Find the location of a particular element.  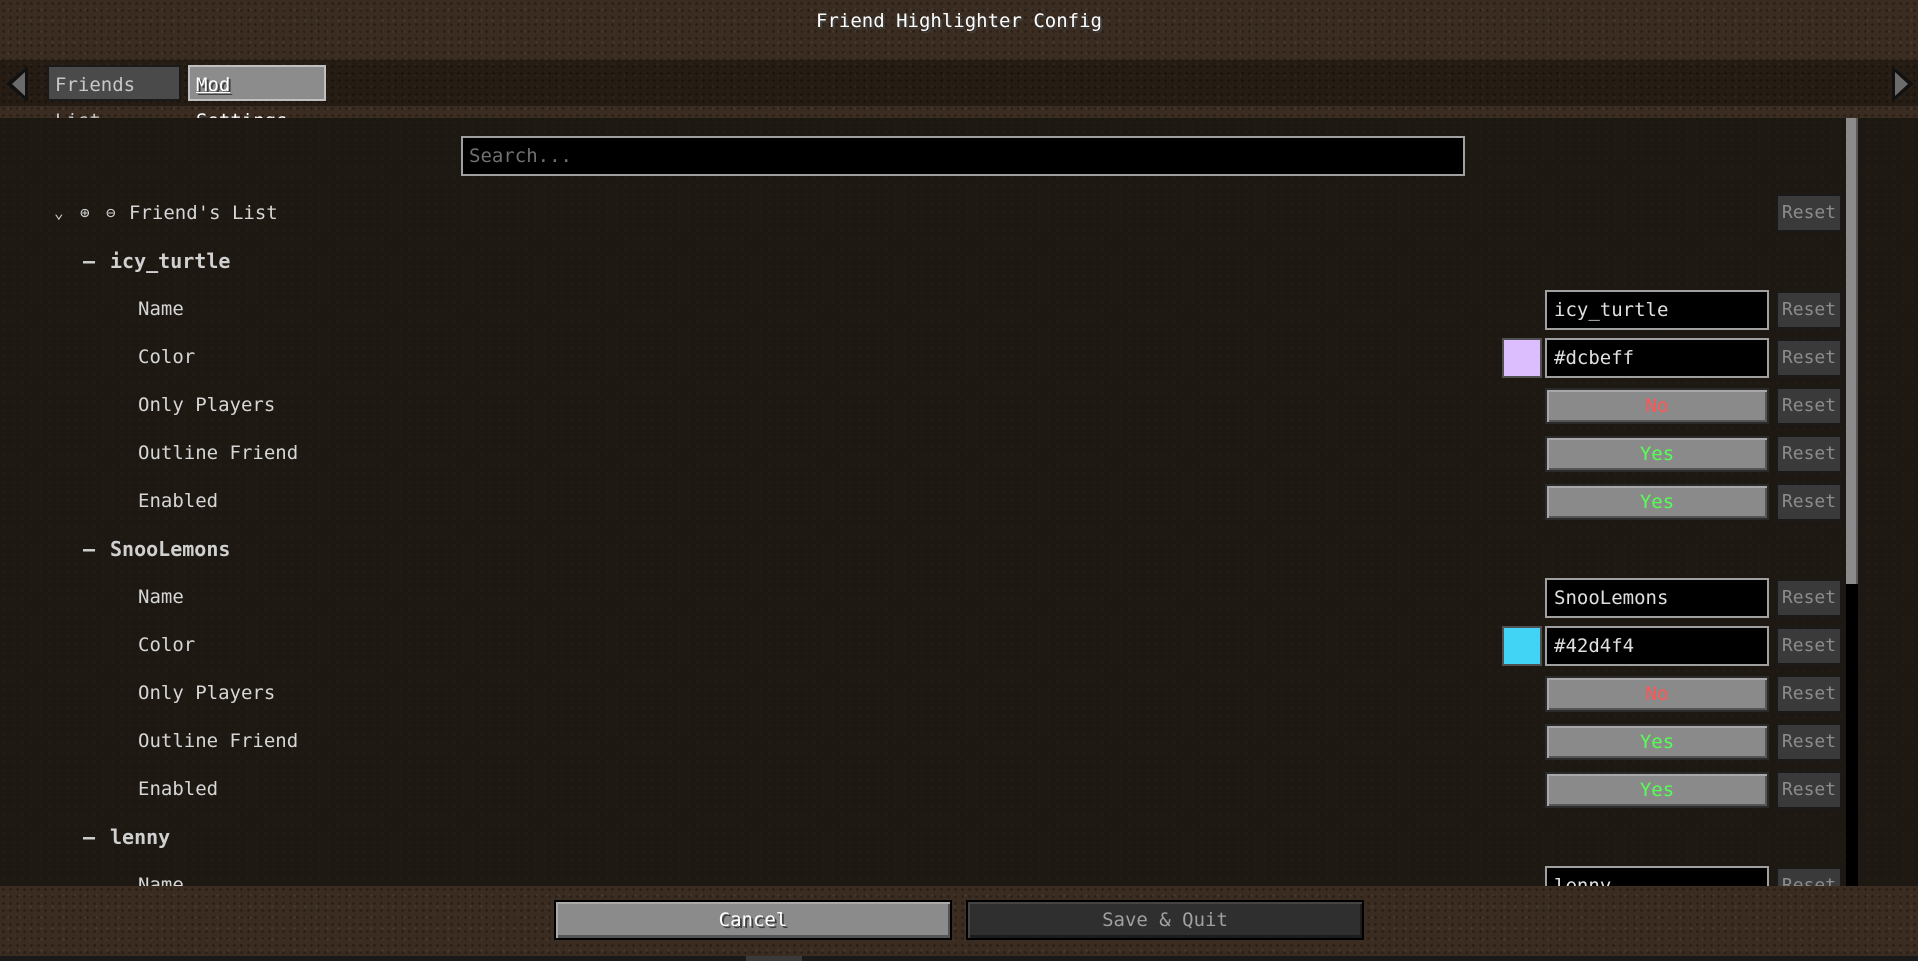

category-label: Friend's List is located at coordinates (203, 213).